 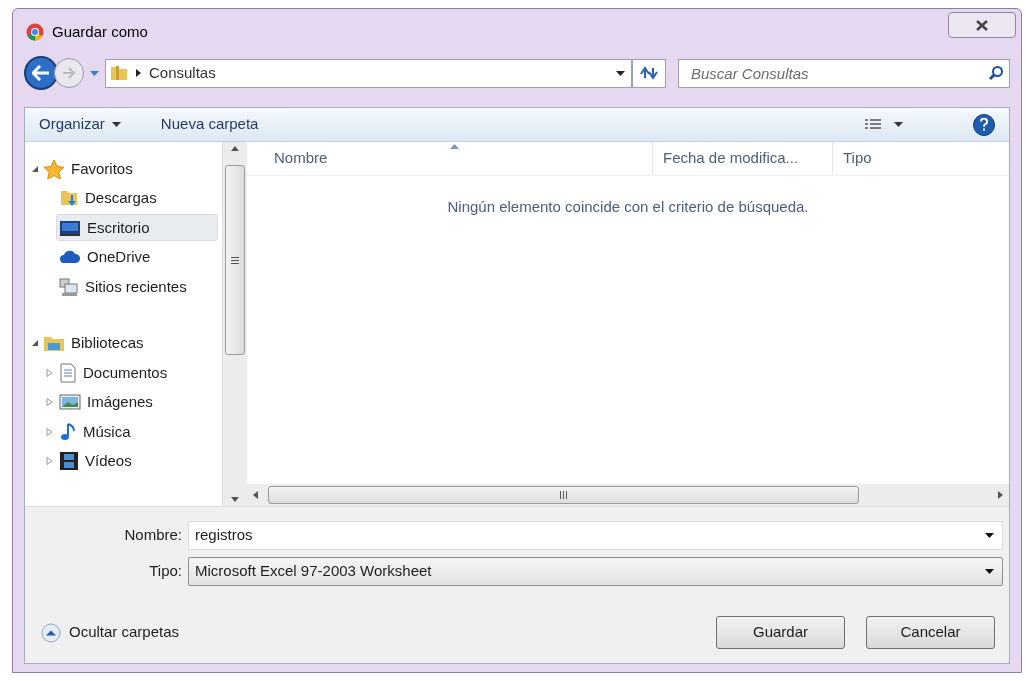 What do you see at coordinates (138, 73) in the screenshot?
I see `chevron-right-icon` at bounding box center [138, 73].